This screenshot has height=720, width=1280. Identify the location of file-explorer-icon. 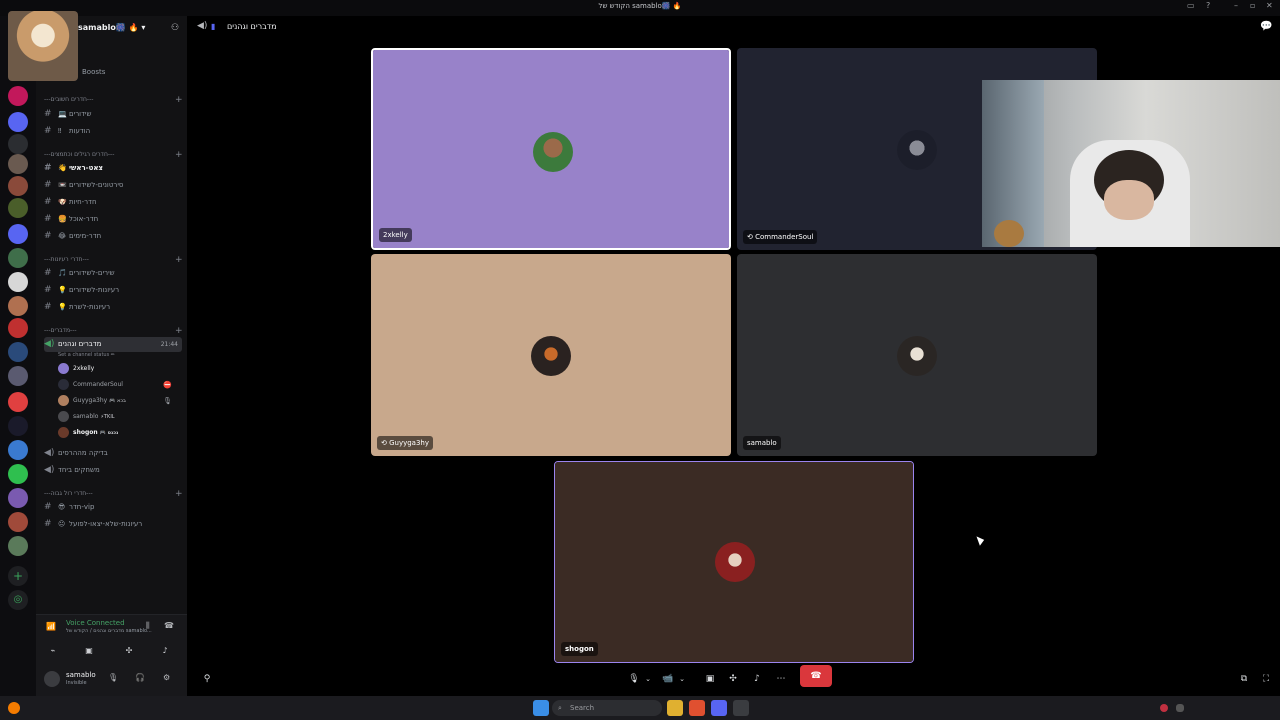
(675, 708).